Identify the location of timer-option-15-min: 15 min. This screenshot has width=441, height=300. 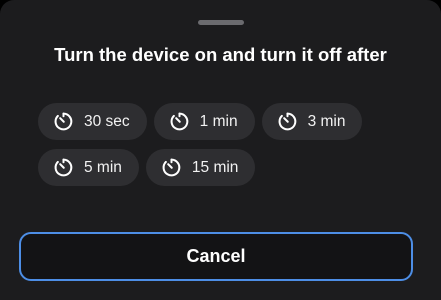
(200, 167).